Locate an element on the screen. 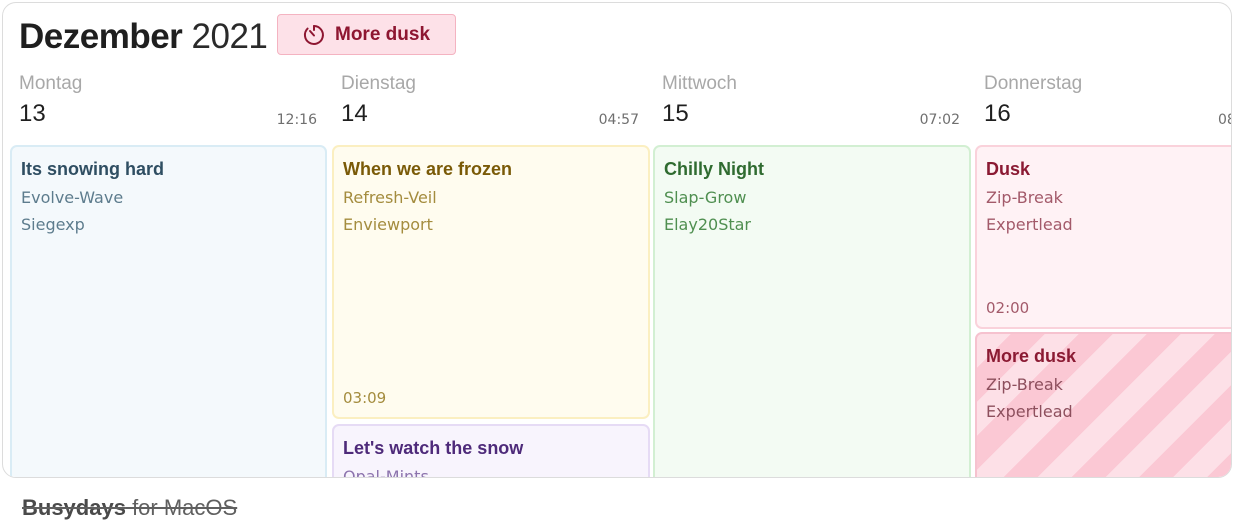  calendar-title: Dezember 2021 is located at coordinates (143, 37).